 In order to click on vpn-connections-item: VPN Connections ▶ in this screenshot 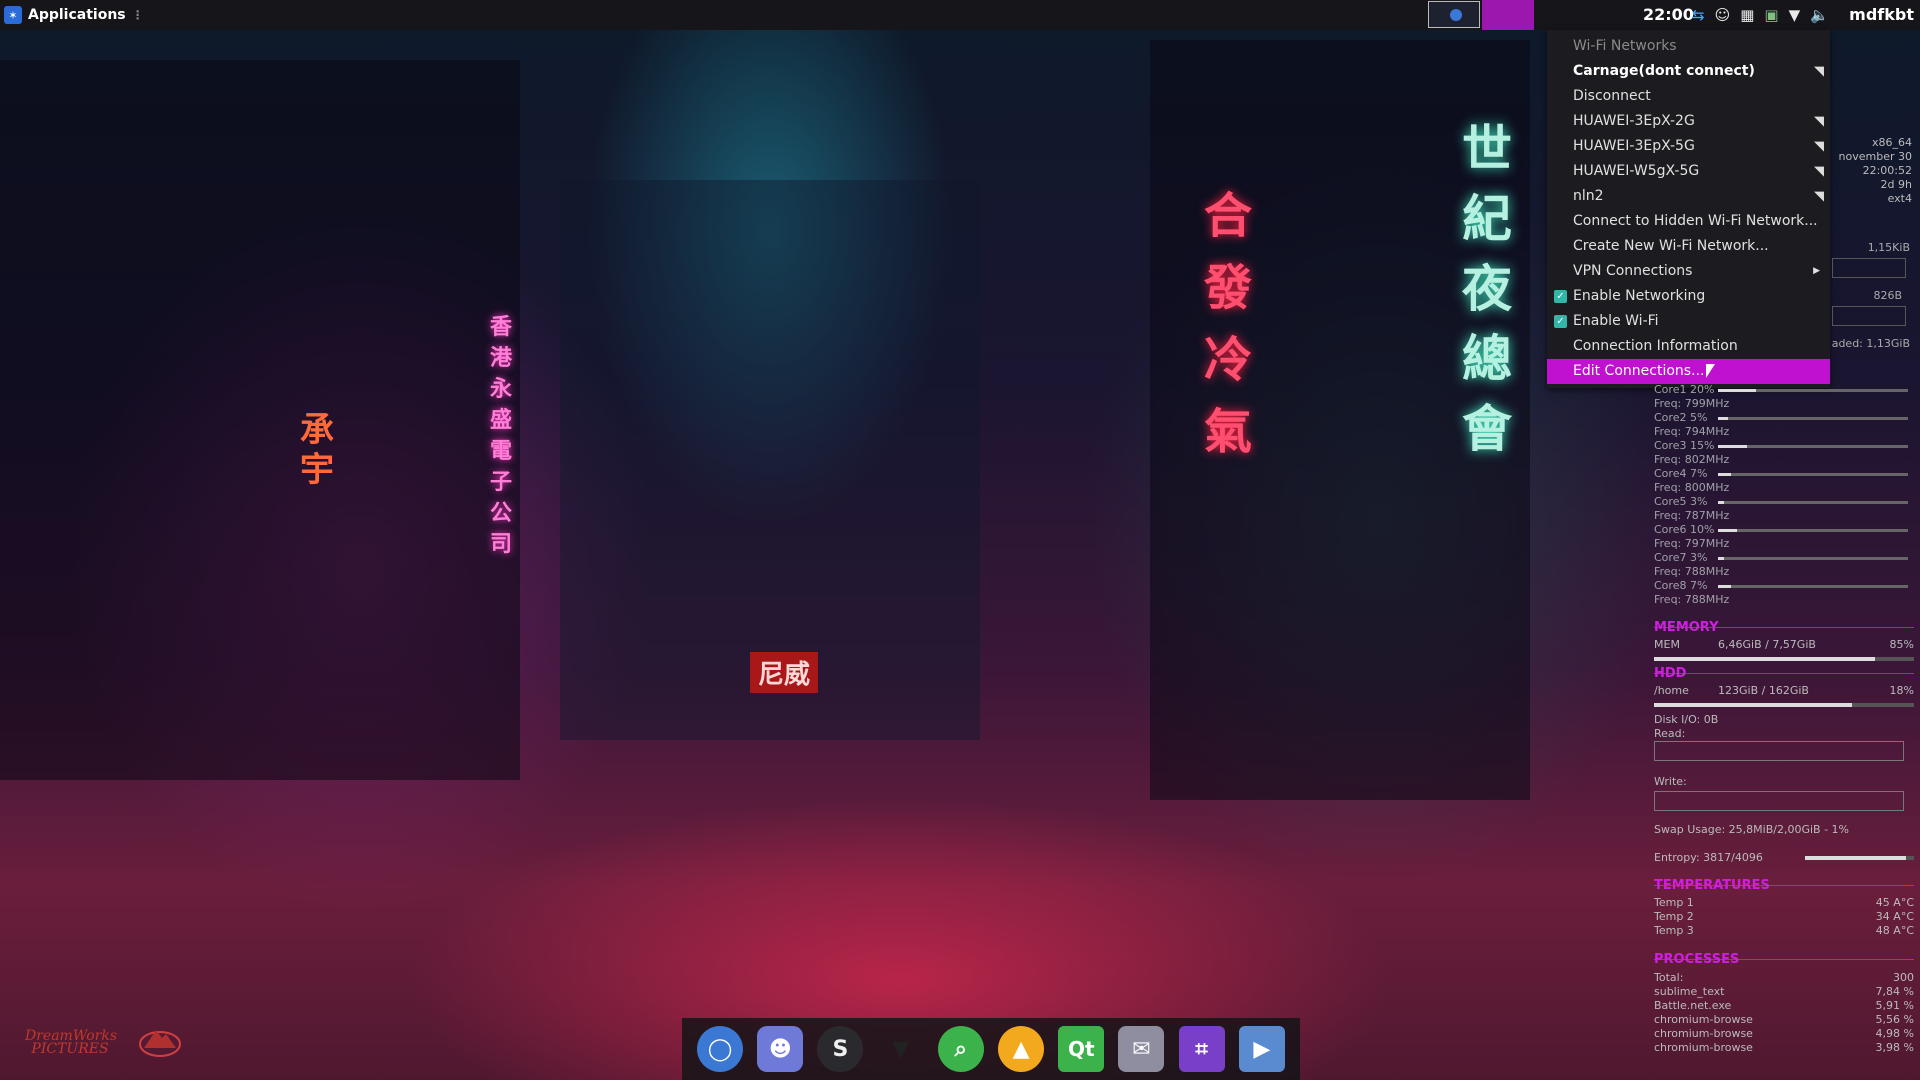, I will do `click(1688, 271)`.